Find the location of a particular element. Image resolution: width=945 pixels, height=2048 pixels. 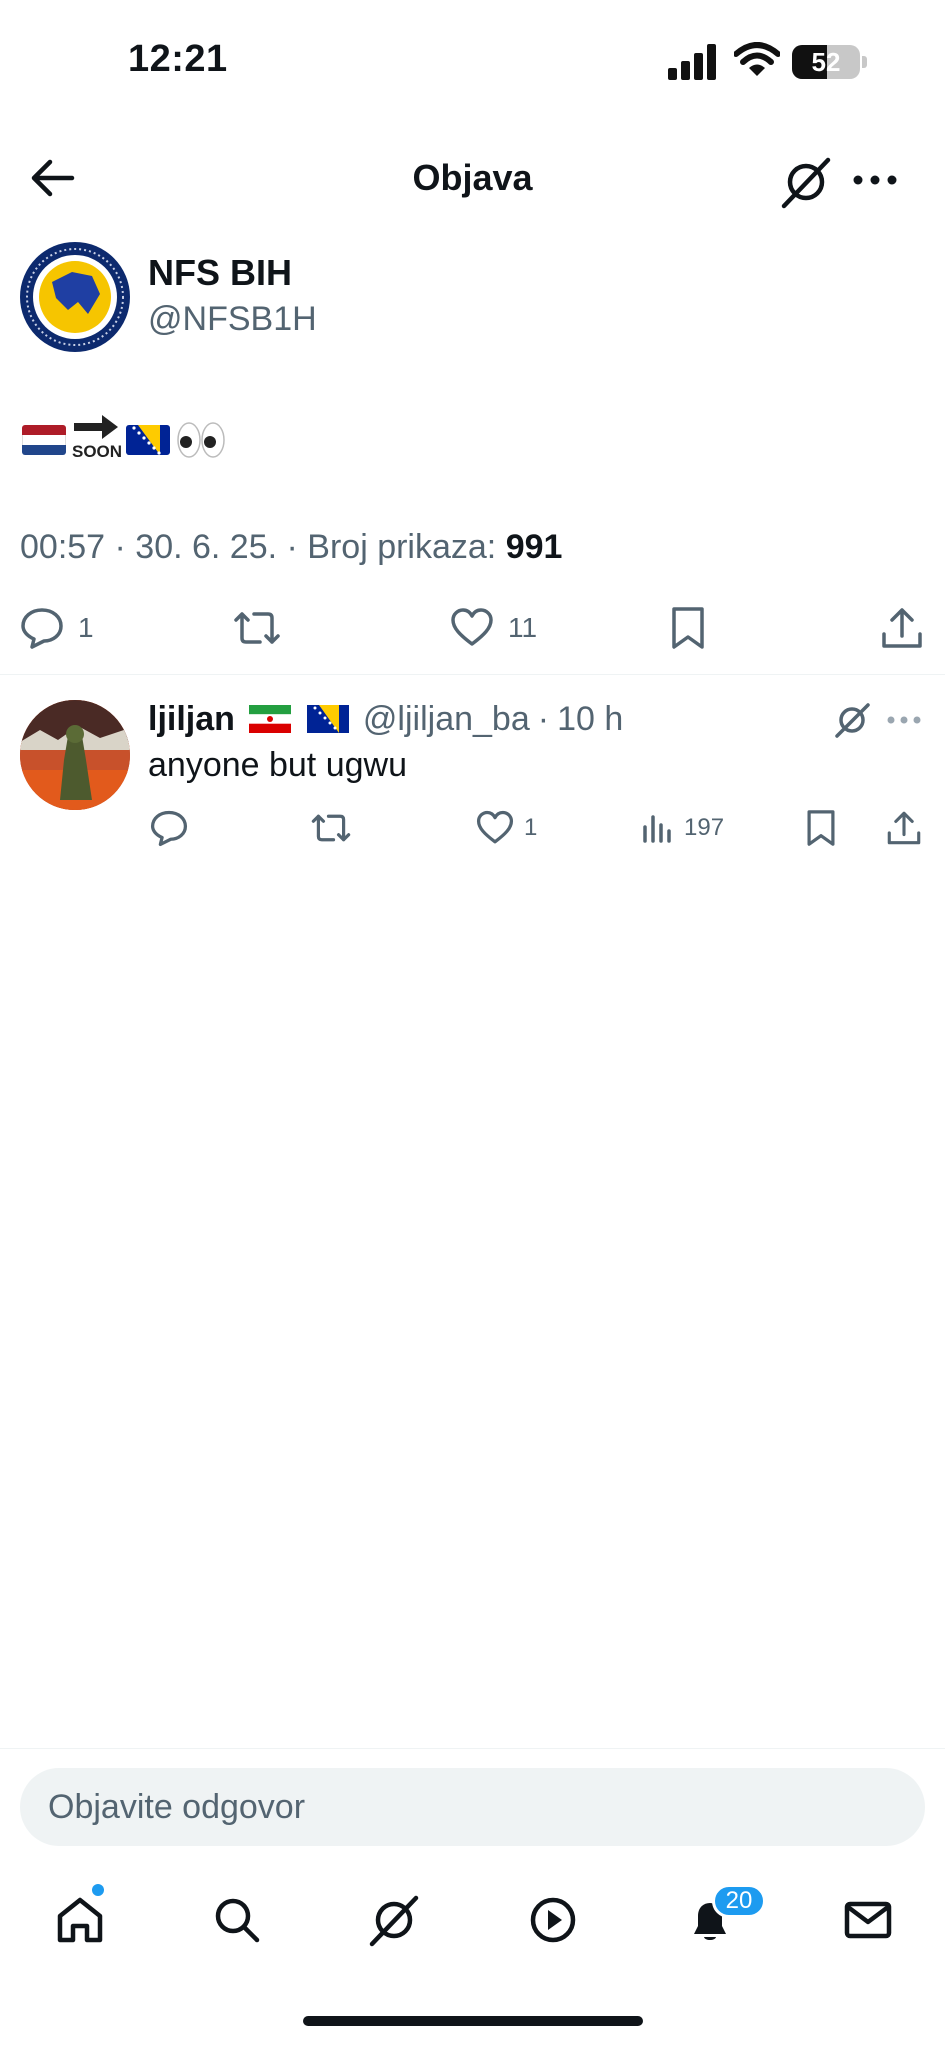

nav-search is located at coordinates (237, 1920).